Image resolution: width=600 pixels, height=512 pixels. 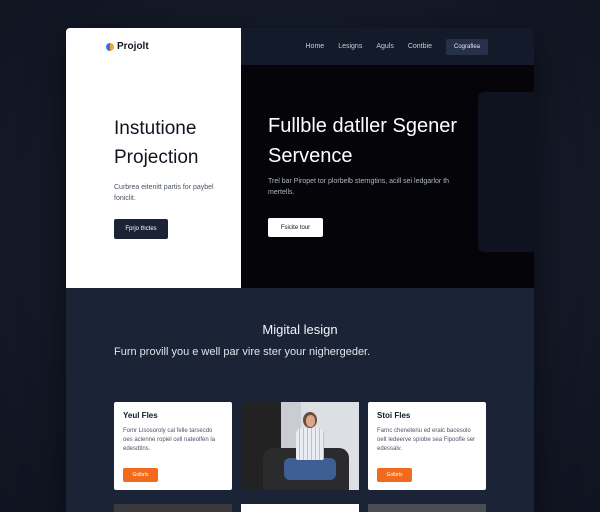 I want to click on top-nav: Home Lesigns Aguls Contbie Cograflea, so click(x=387, y=46).